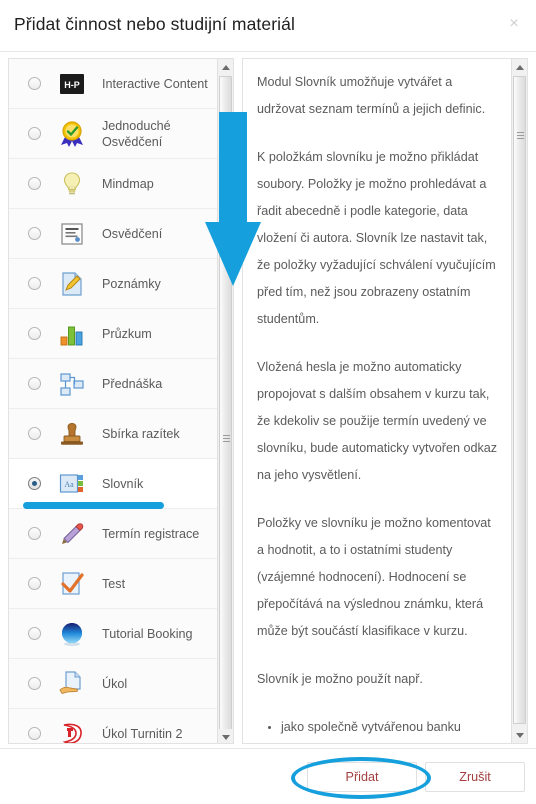 The image size is (536, 804). I want to click on activity-option-label: Test, so click(114, 583).